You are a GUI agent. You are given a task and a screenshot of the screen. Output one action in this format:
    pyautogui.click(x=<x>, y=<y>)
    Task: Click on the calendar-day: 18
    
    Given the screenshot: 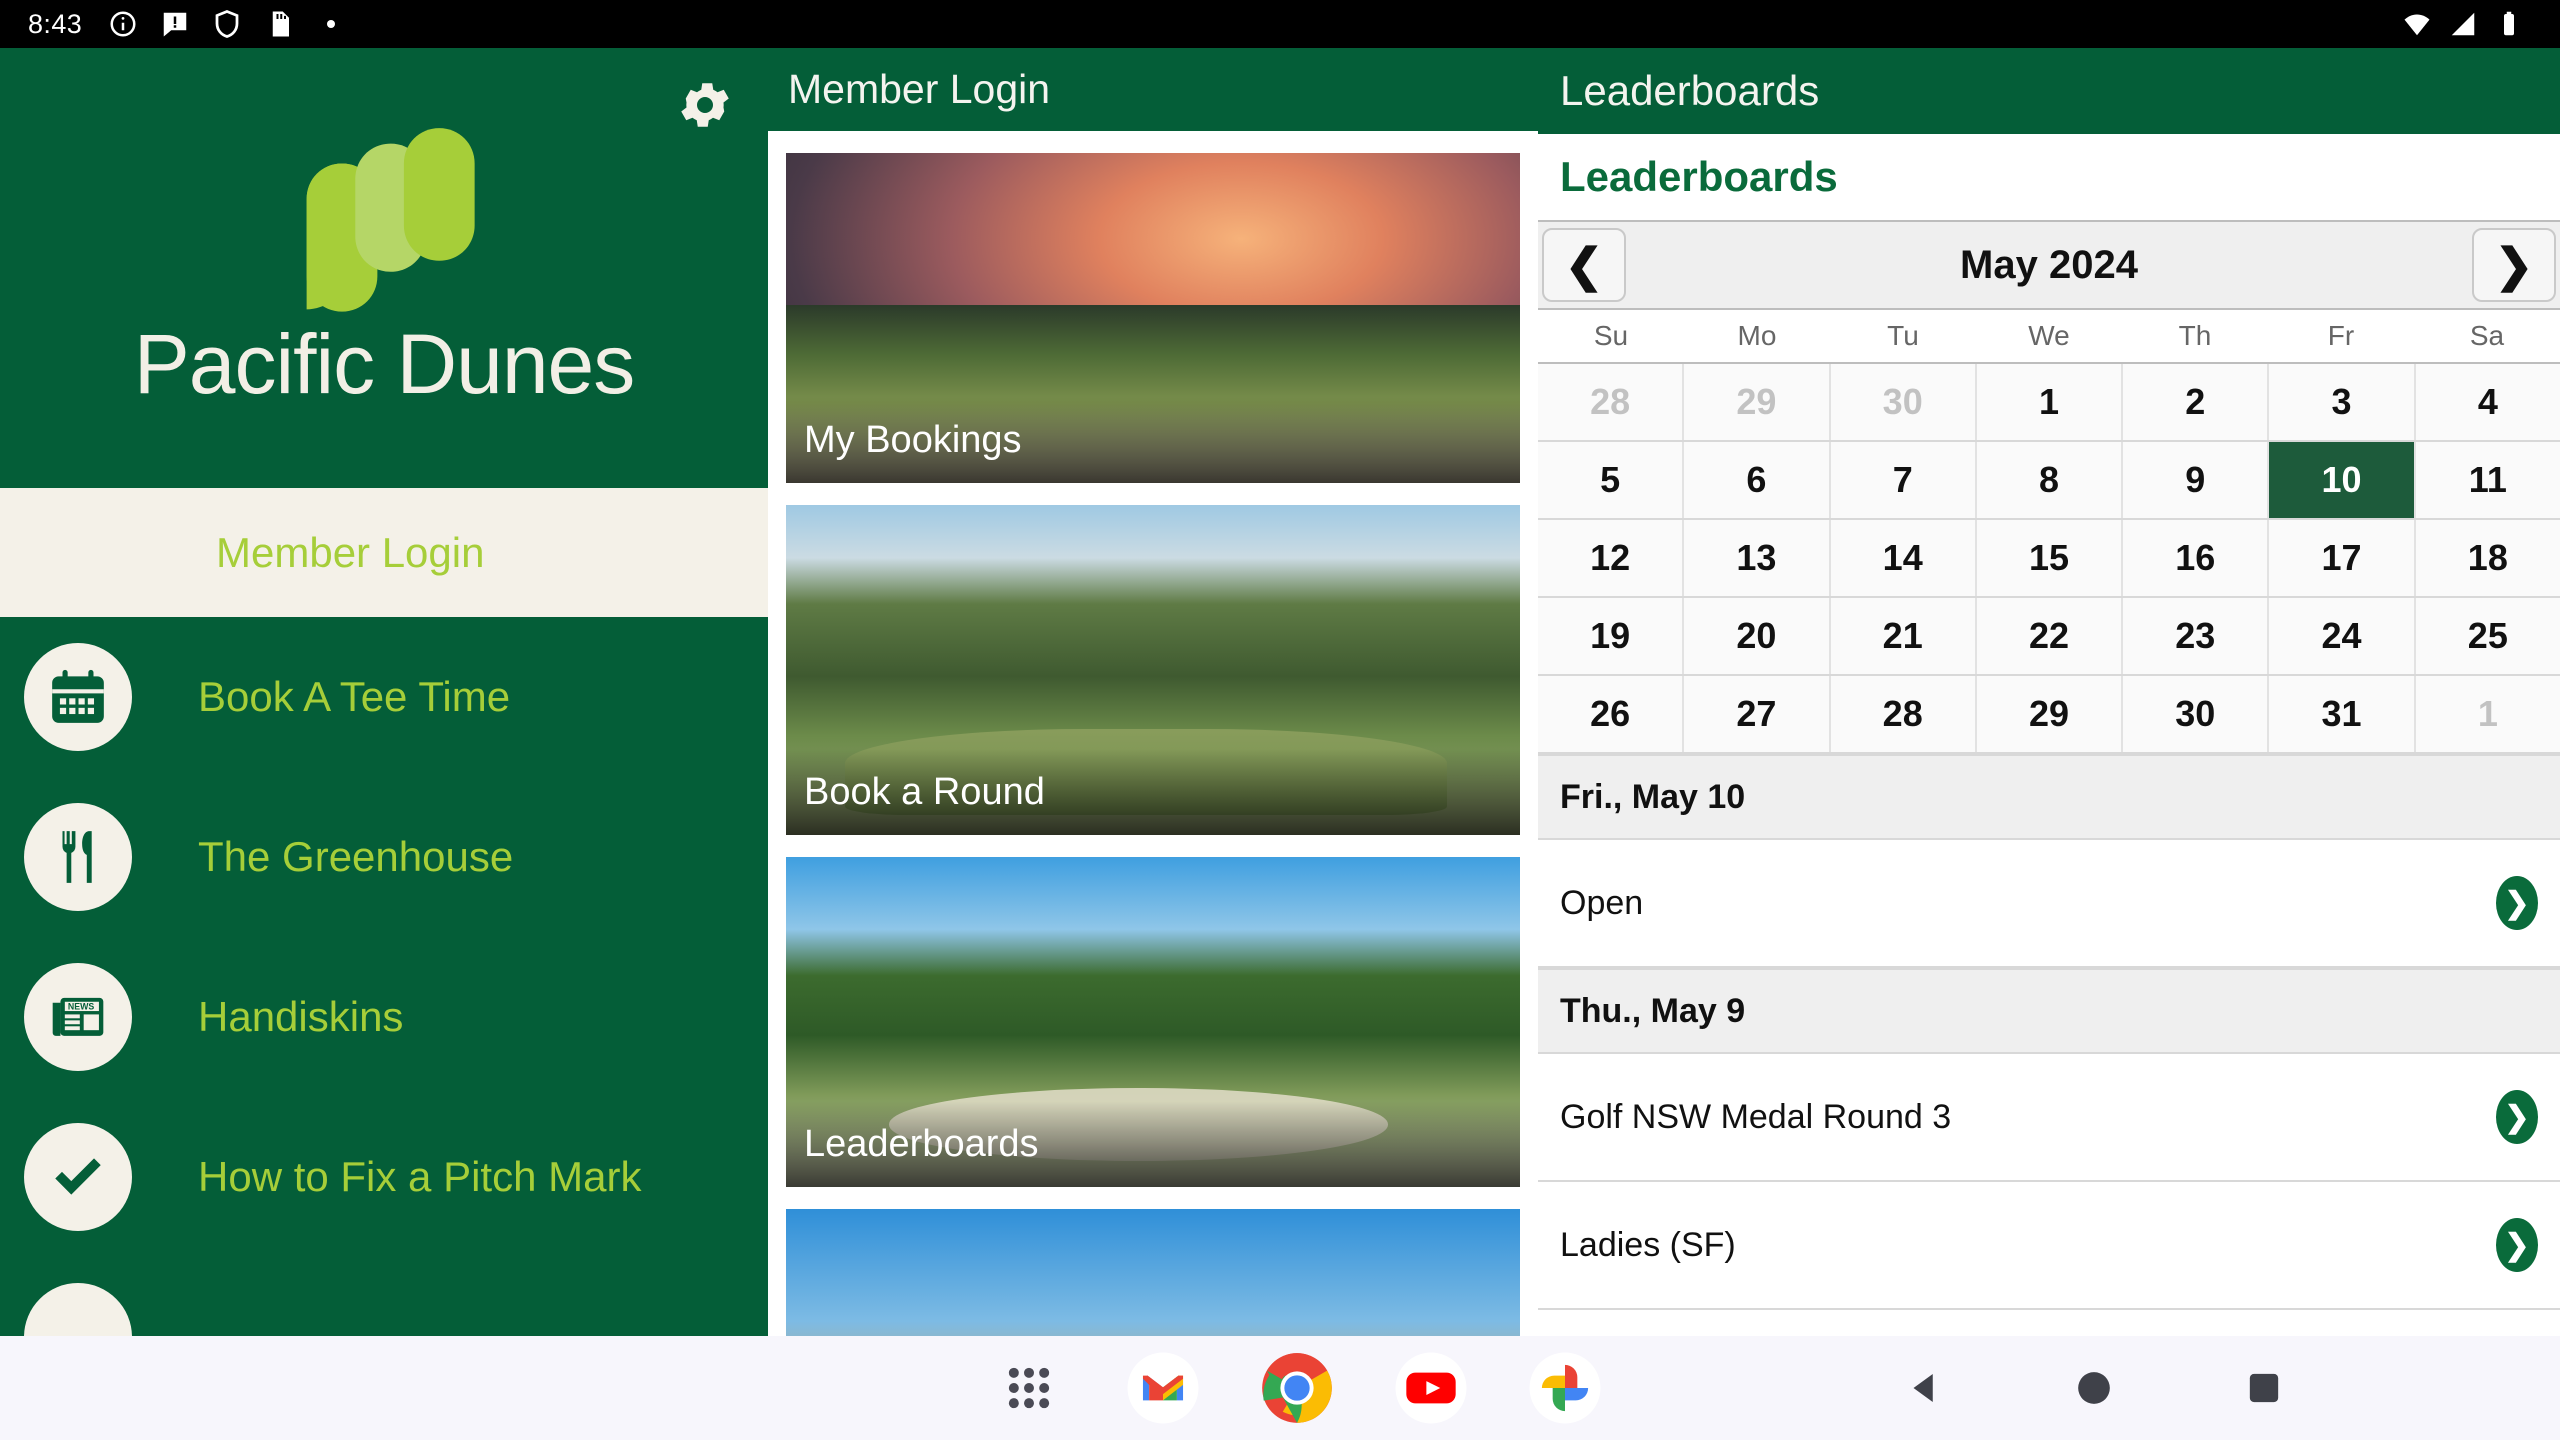 What is the action you would take?
    pyautogui.click(x=2487, y=558)
    